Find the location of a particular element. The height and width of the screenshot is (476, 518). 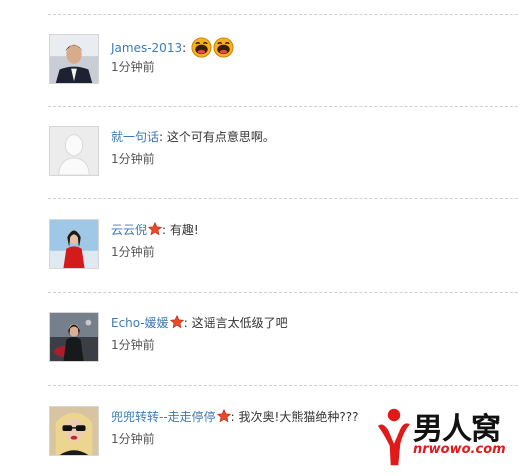

username-link: 就一句话 is located at coordinates (135, 137).